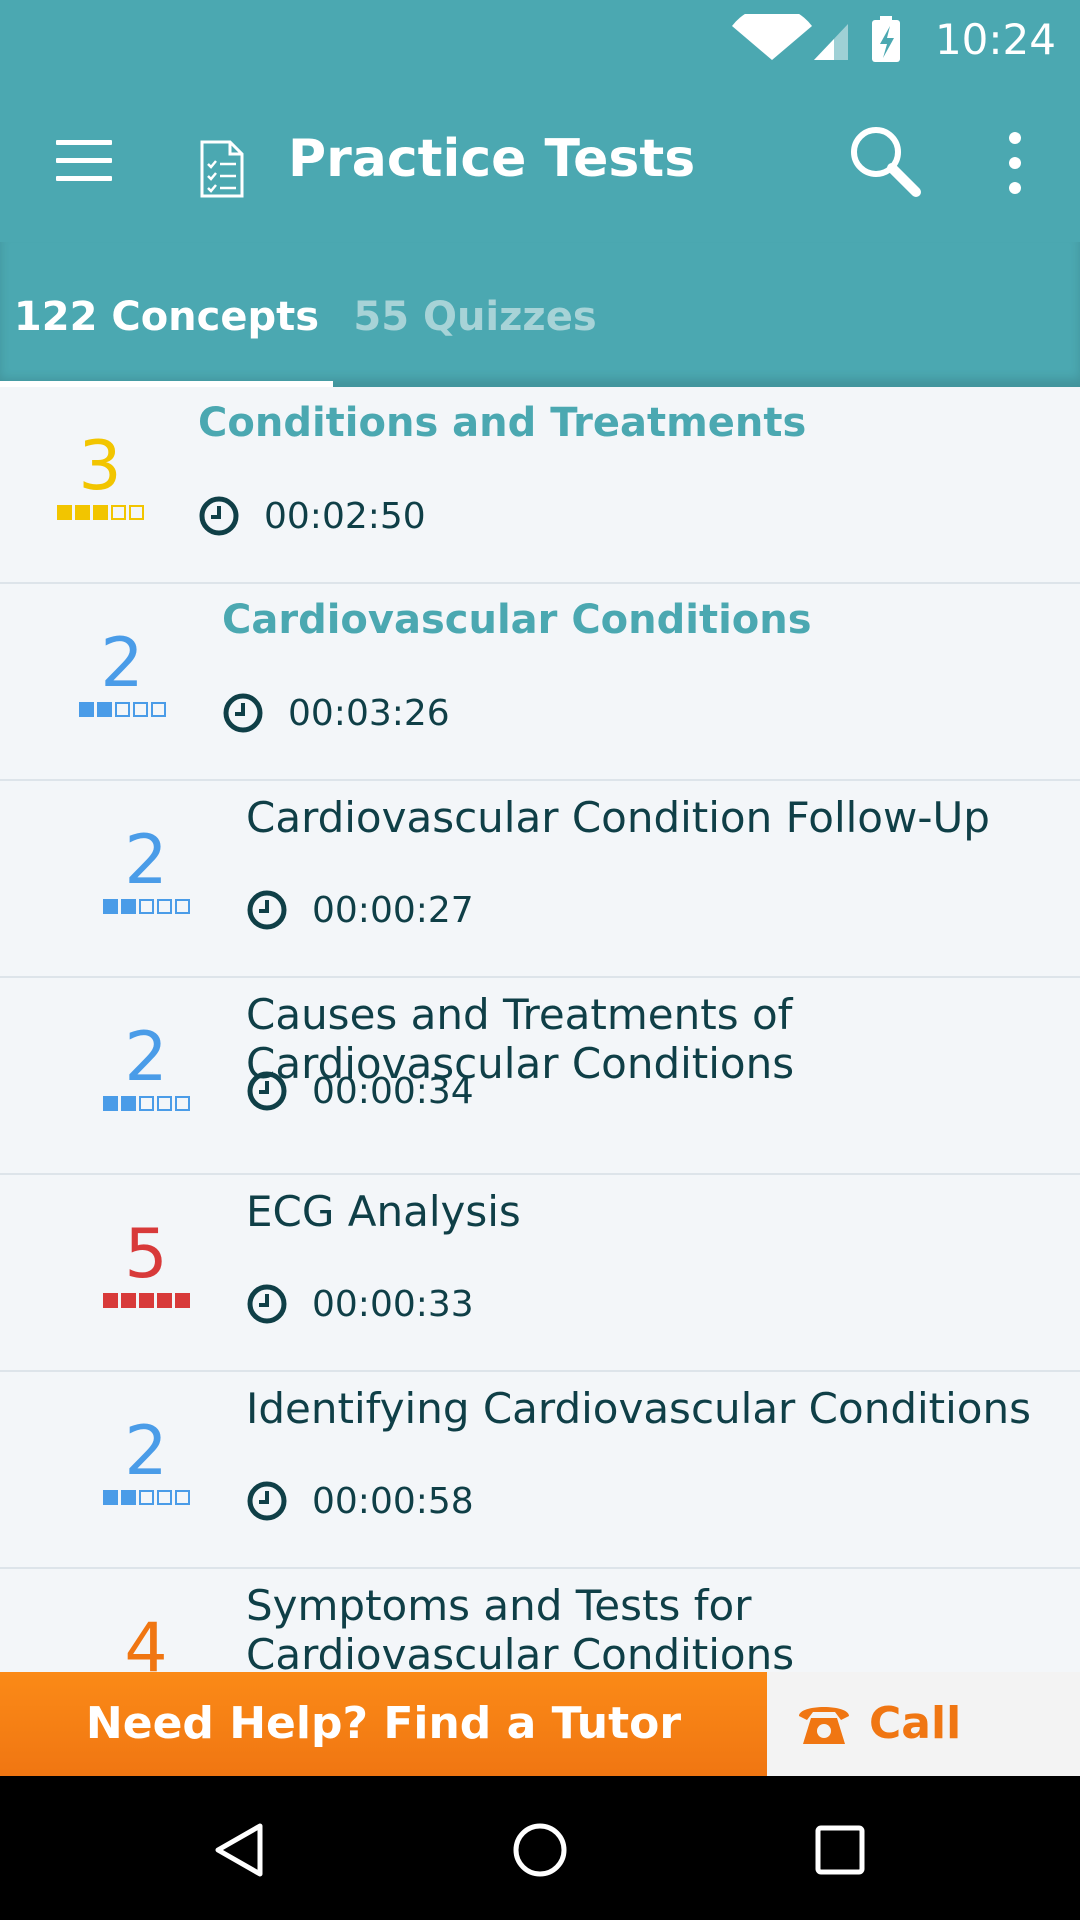 The image size is (1080, 1920). Describe the element at coordinates (146, 1254) in the screenshot. I see `difficulty-number: 5` at that location.